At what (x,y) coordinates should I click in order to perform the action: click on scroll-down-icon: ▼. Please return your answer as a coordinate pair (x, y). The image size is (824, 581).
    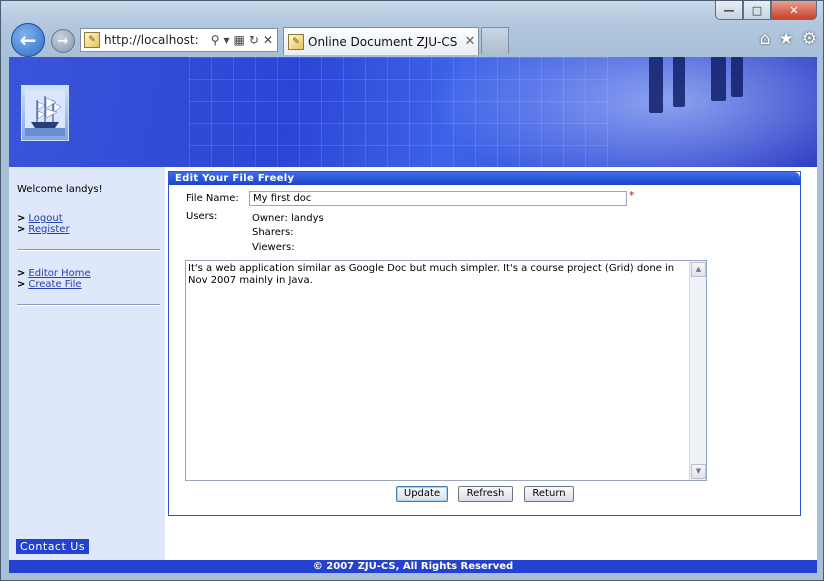
    Looking at the image, I should click on (698, 471).